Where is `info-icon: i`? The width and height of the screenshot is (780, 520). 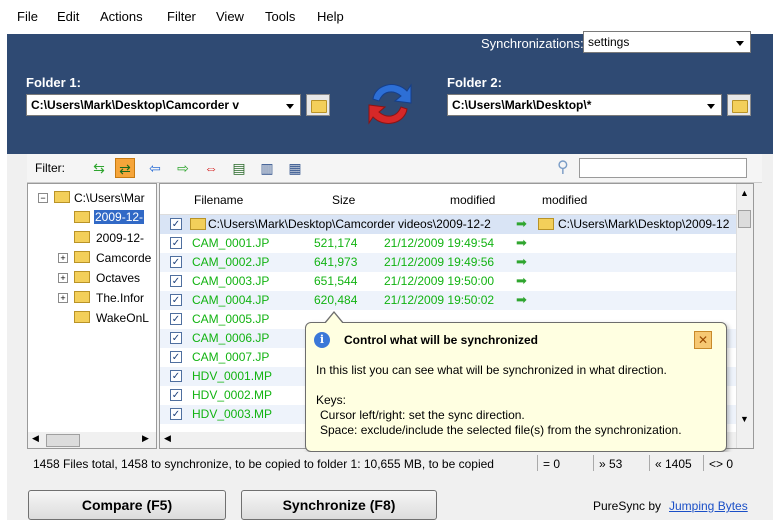 info-icon: i is located at coordinates (322, 340).